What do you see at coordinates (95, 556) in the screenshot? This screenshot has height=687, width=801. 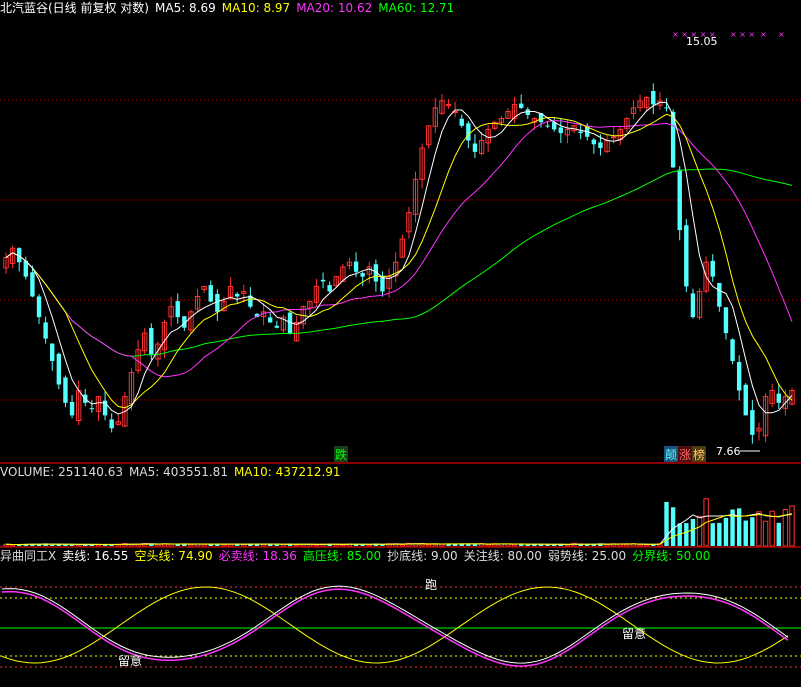 I see `sell-line-value: 卖线: 16.55` at bounding box center [95, 556].